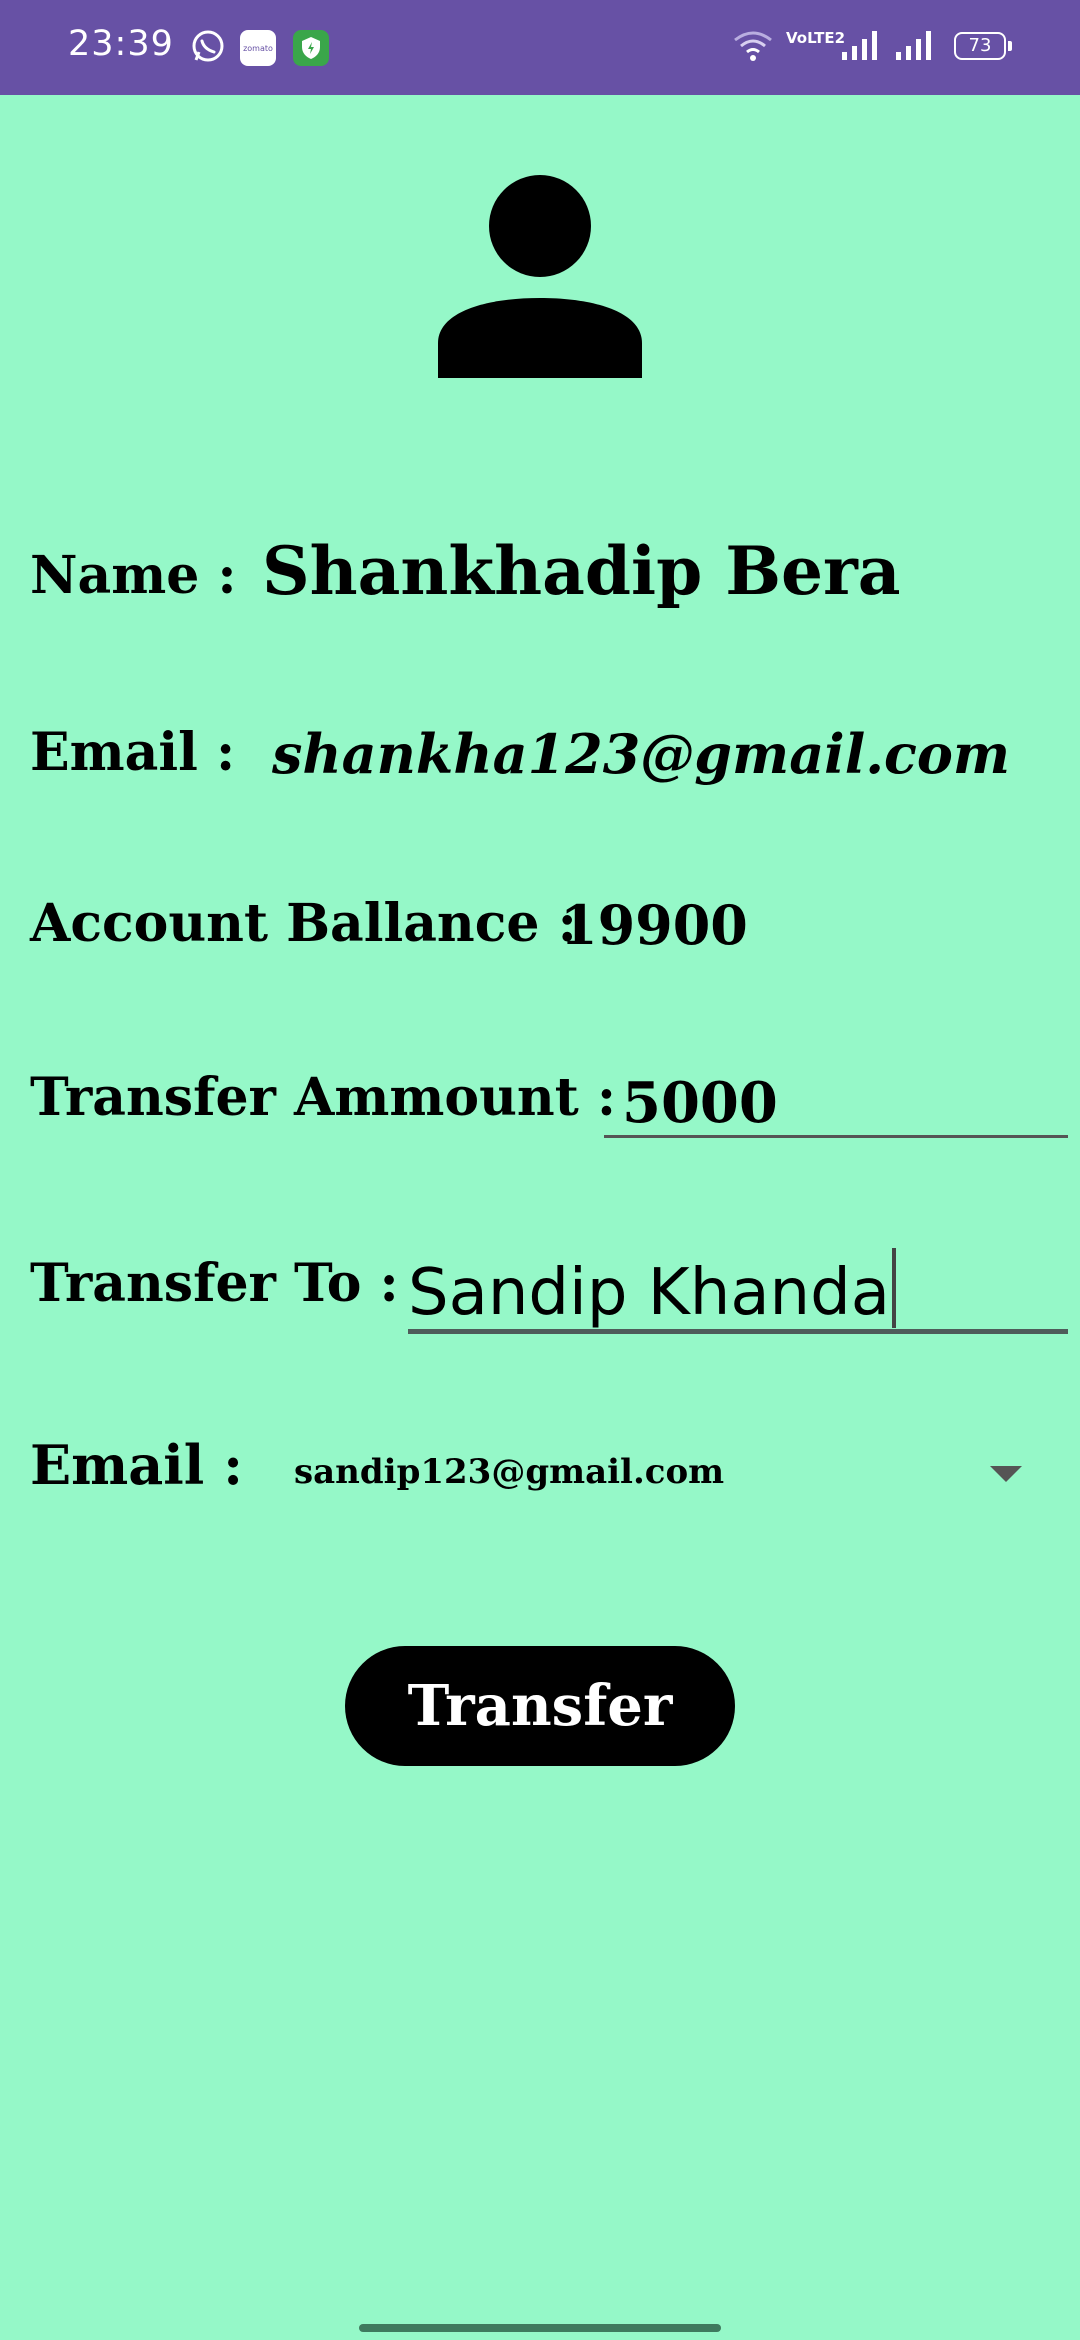  What do you see at coordinates (540, 2328) in the screenshot?
I see `gesture-nav-handle` at bounding box center [540, 2328].